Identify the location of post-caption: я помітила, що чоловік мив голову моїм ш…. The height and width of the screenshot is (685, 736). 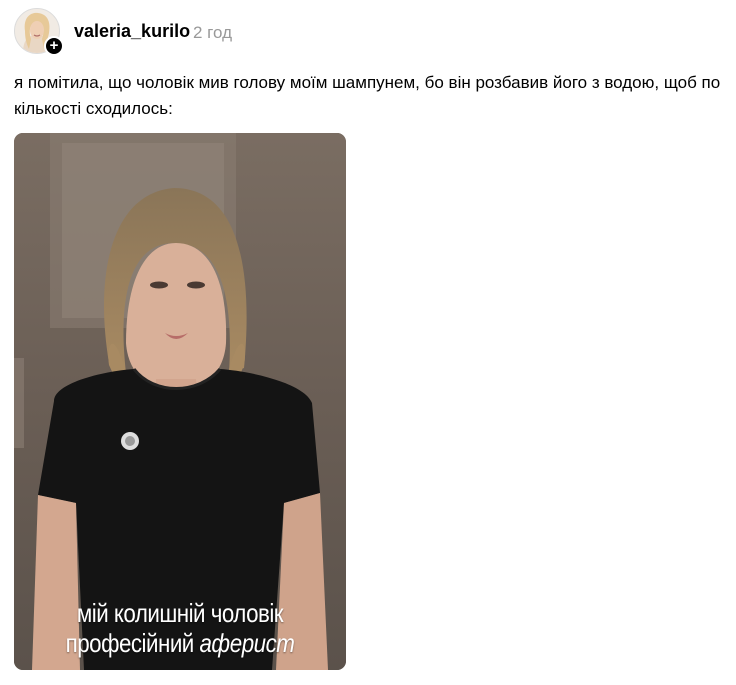
(367, 95).